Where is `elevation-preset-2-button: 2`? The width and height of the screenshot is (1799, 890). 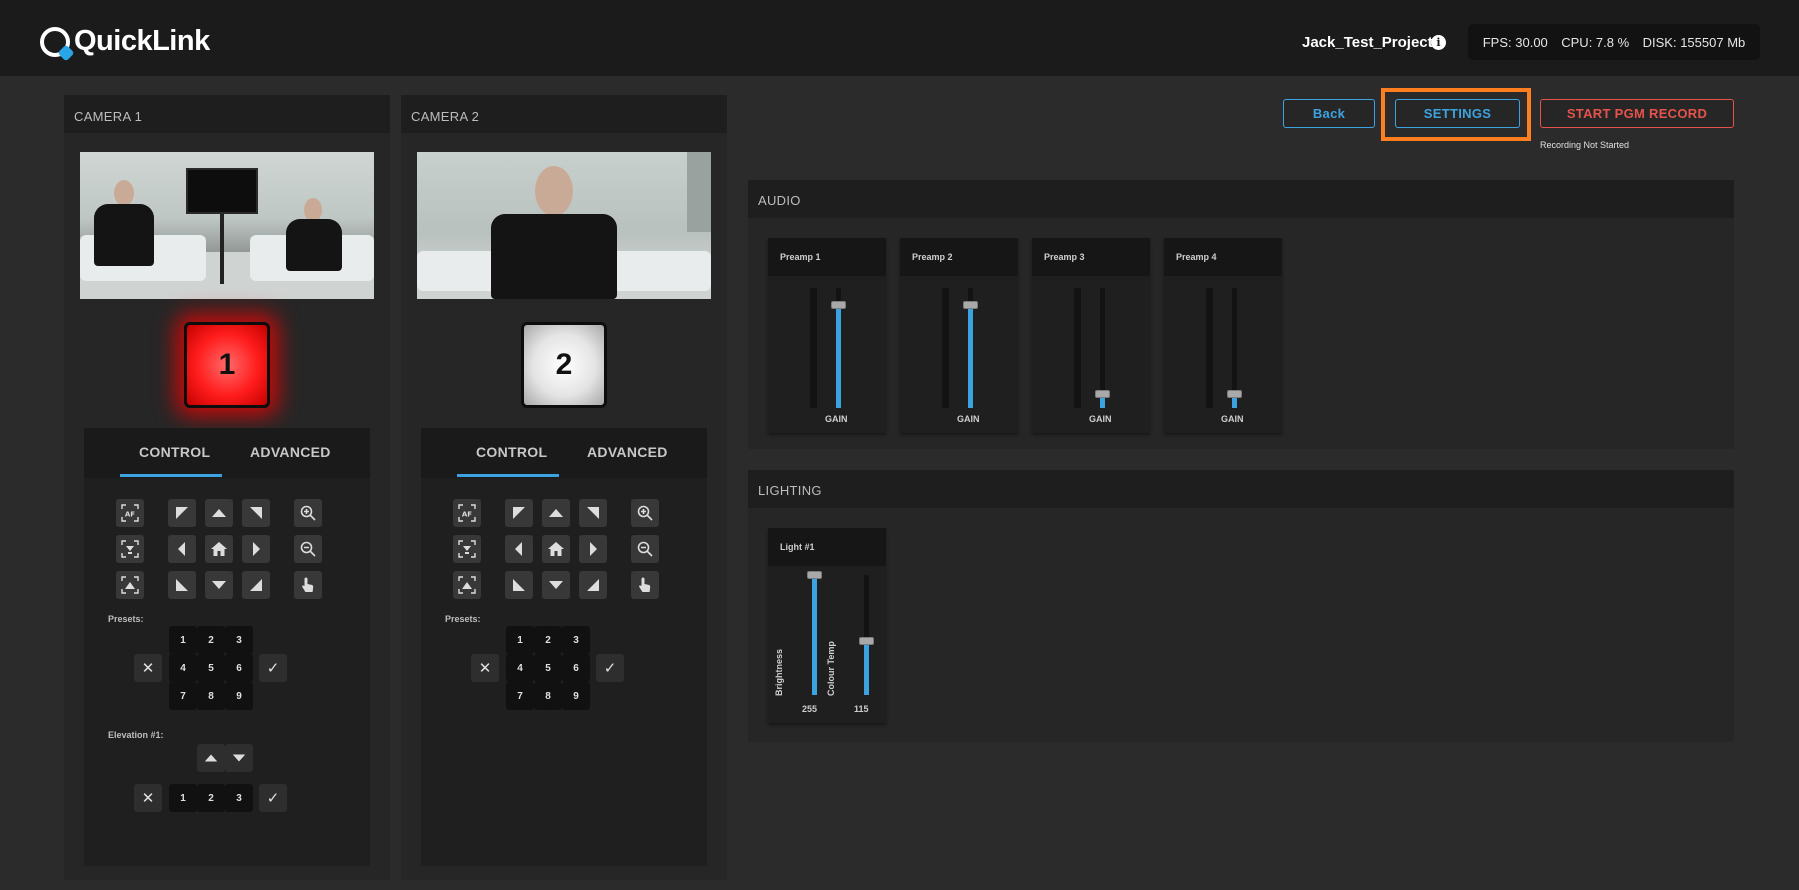 elevation-preset-2-button: 2 is located at coordinates (211, 798).